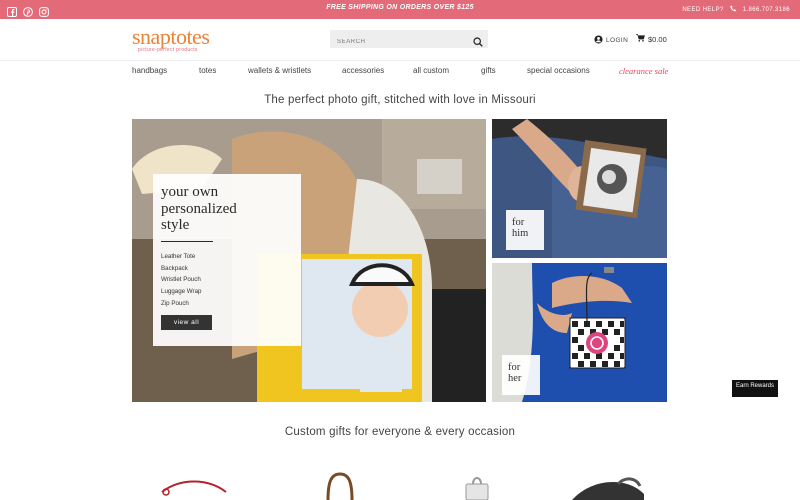 The image size is (800, 500). I want to click on promo-title: your own personalized style, so click(199, 209).